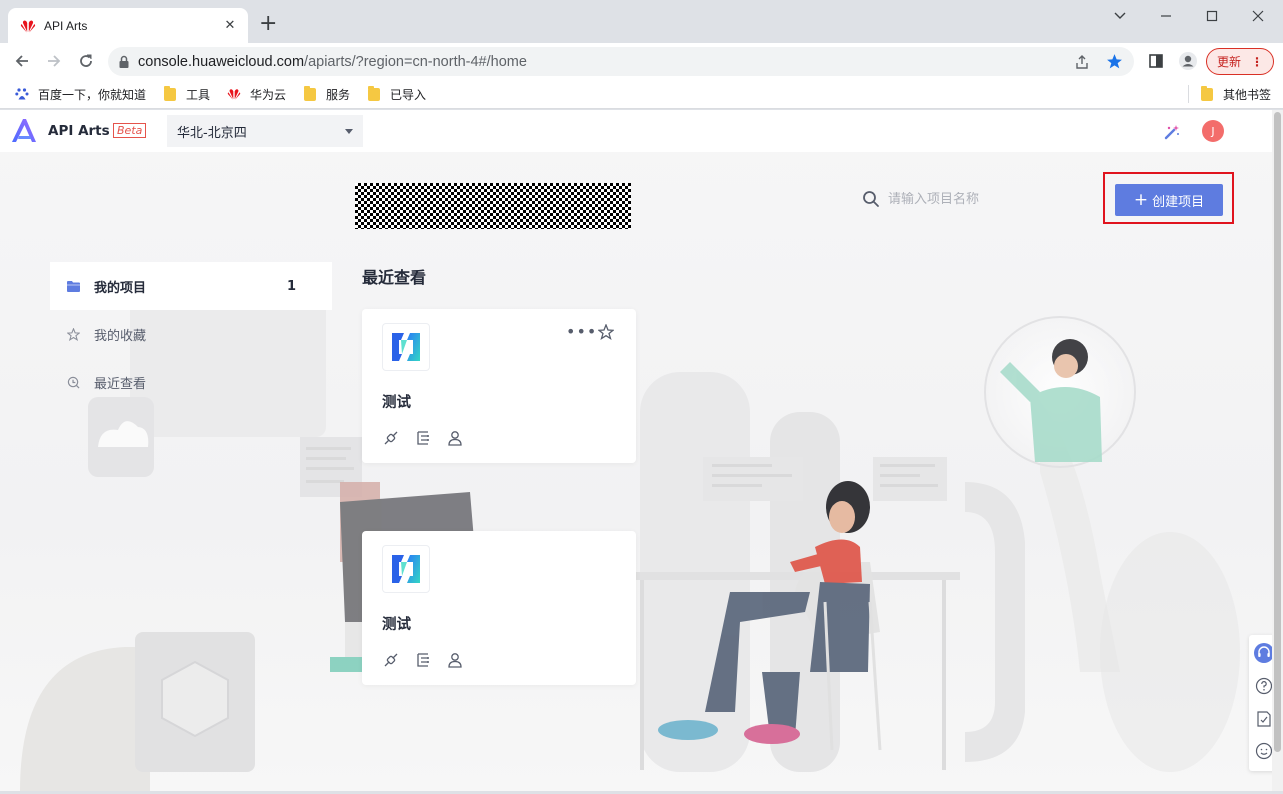  Describe the element at coordinates (28, 26) in the screenshot. I see `huawei-favicon-icon` at that location.